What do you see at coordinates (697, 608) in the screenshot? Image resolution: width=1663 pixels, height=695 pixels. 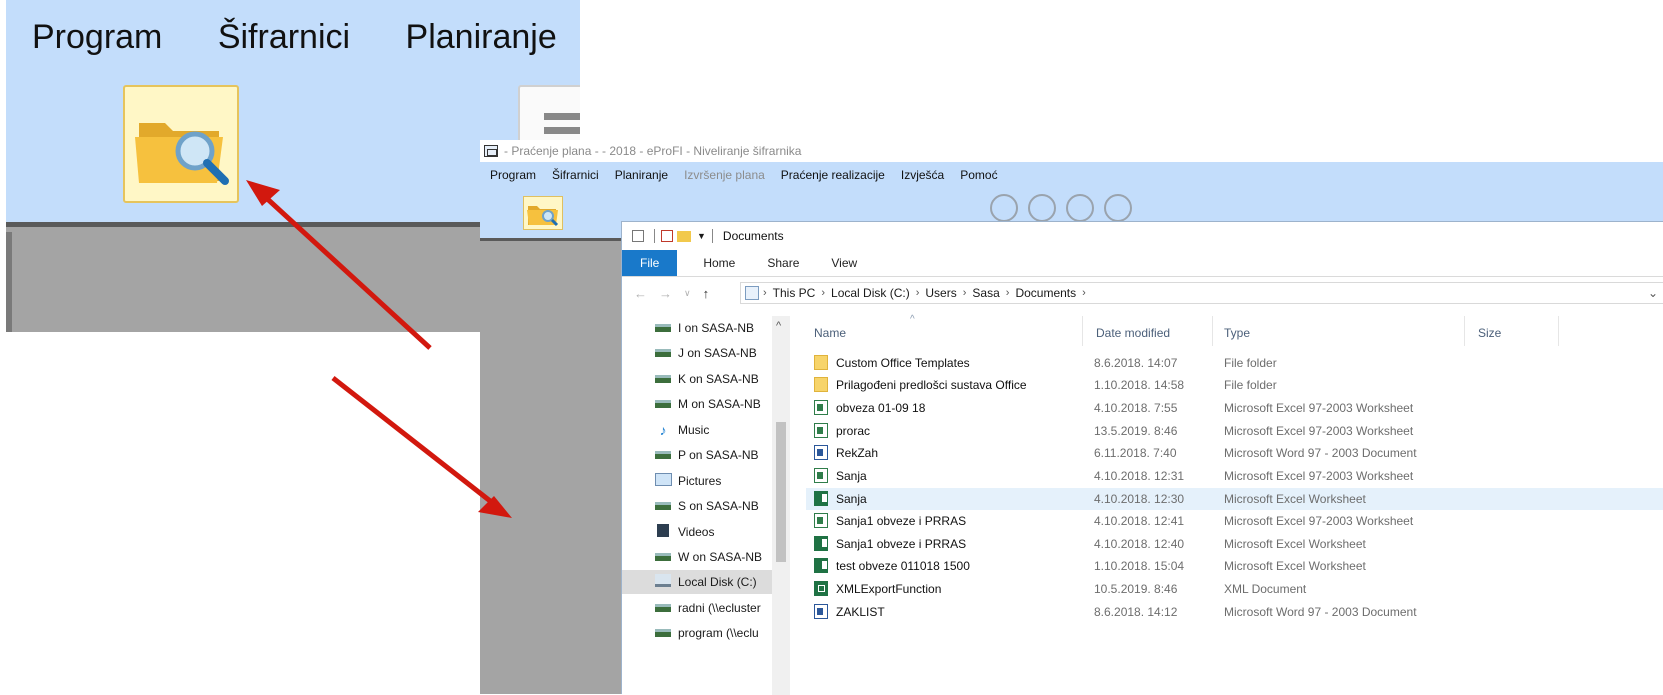 I see `nav-item: radni (\\ecluster` at bounding box center [697, 608].